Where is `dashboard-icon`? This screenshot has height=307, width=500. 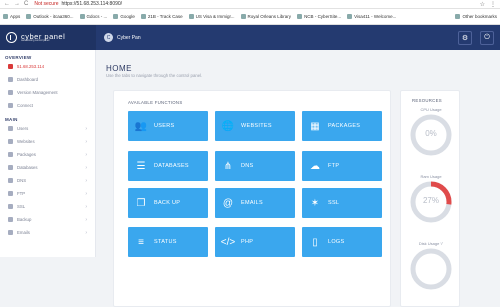
dashboard-icon is located at coordinates (10, 79).